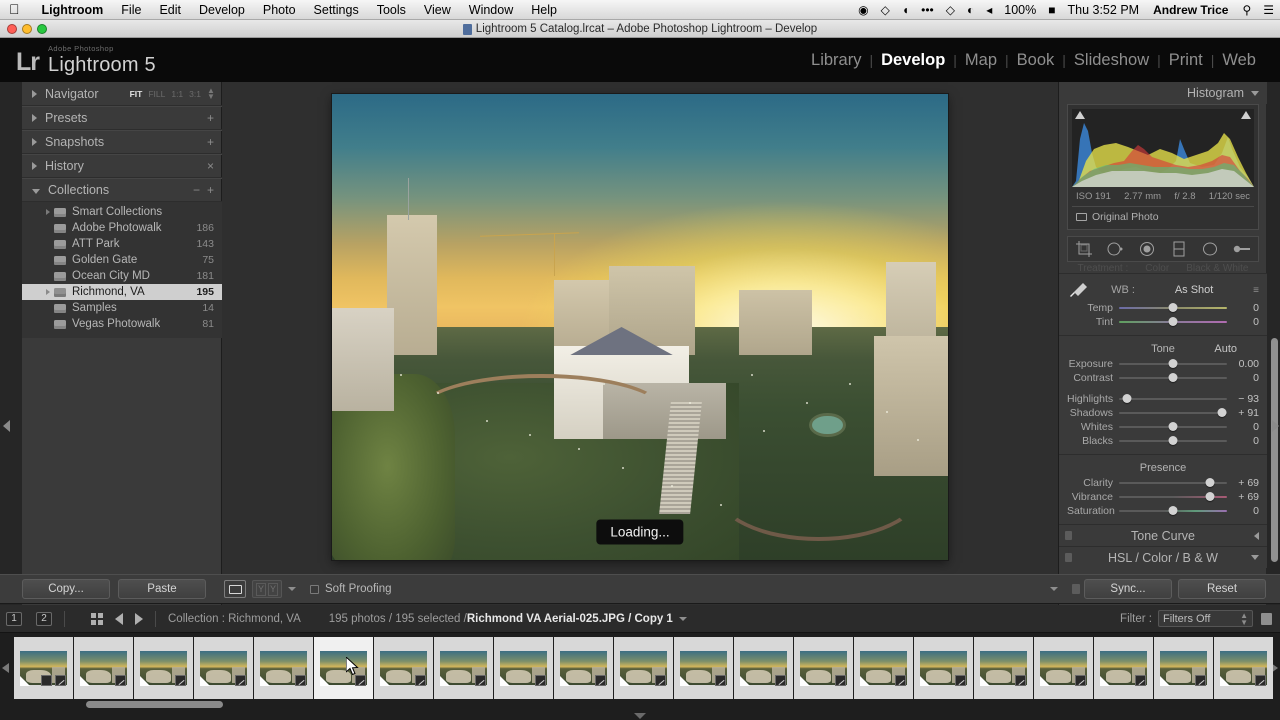 This screenshot has width=1280, height=720. Describe the element at coordinates (836, 60) in the screenshot. I see `module-library: Library` at that location.